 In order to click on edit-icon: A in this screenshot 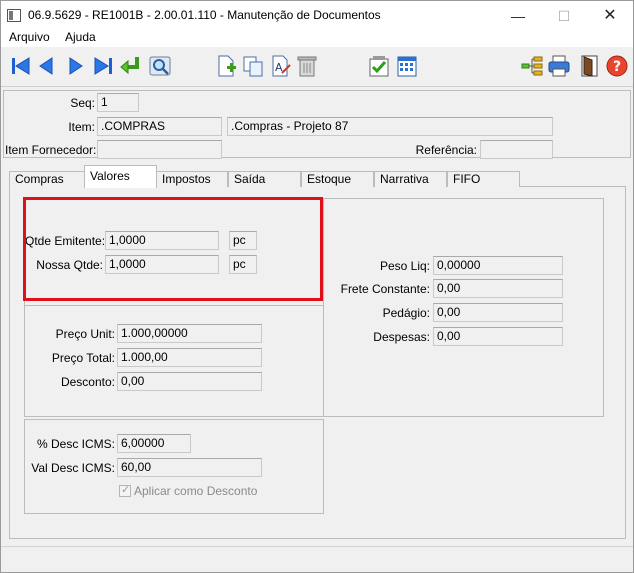, I will do `click(281, 66)`.